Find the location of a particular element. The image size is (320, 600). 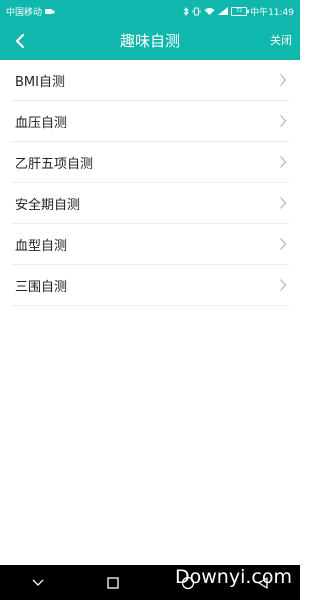

chevron-down-icon is located at coordinates (37, 582).